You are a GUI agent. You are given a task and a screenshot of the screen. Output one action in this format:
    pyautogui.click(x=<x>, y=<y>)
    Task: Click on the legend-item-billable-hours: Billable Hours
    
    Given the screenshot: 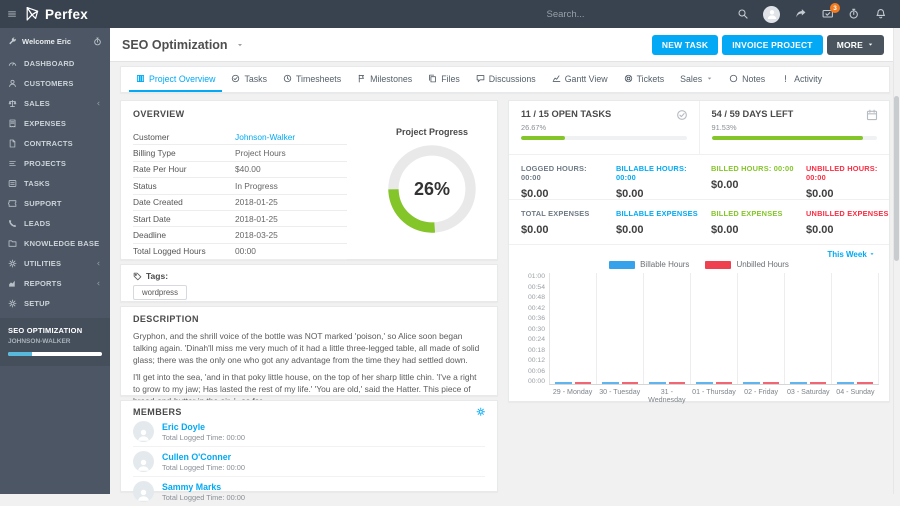 What is the action you would take?
    pyautogui.click(x=649, y=264)
    